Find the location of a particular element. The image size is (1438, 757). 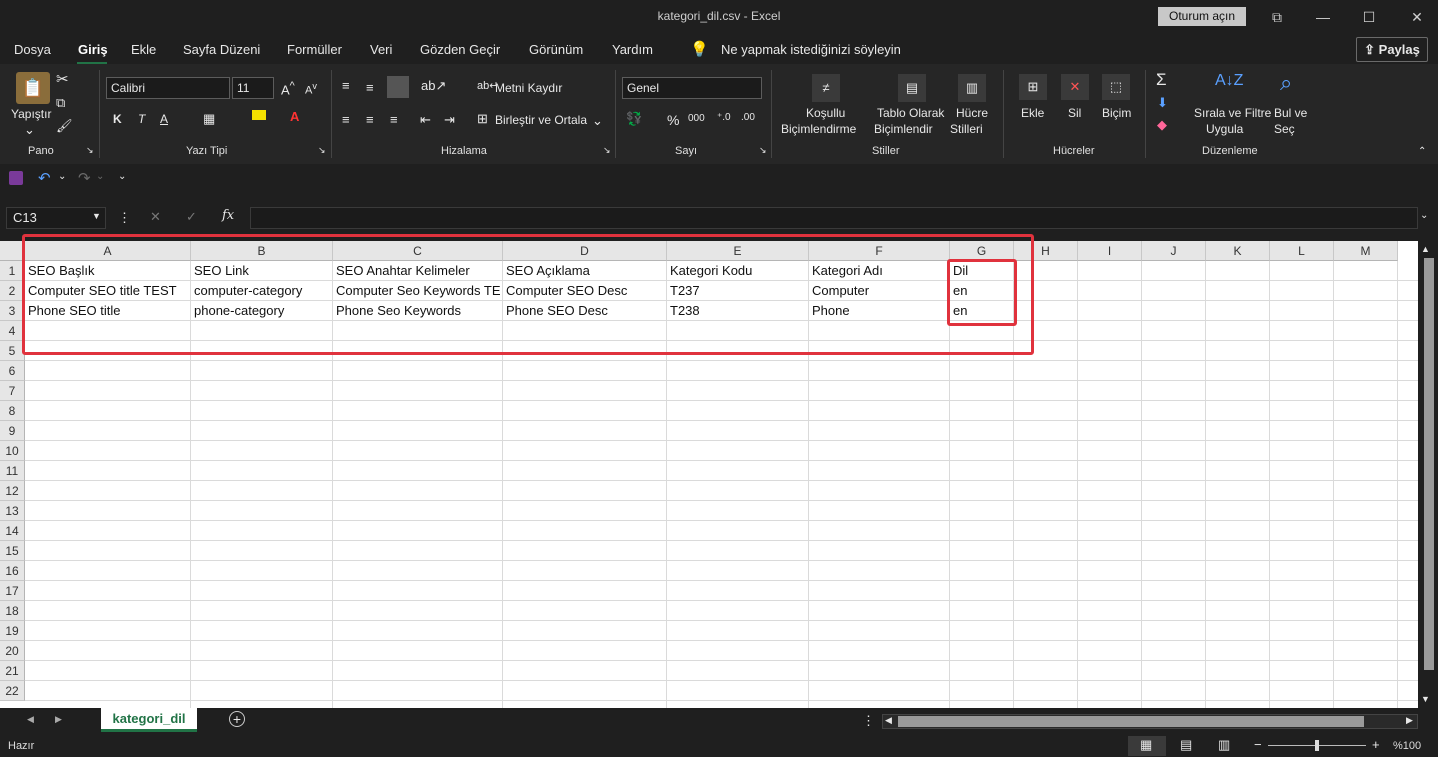

paste-icon: 📋 is located at coordinates (33, 88).